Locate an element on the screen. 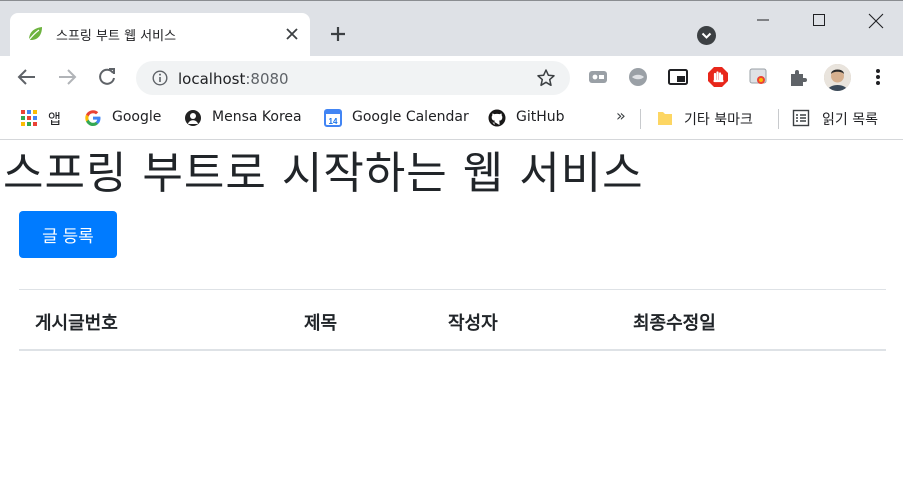 The height and width of the screenshot is (480, 903). browser-tab: 스프링 부트 웹 서비스 is located at coordinates (160, 35).